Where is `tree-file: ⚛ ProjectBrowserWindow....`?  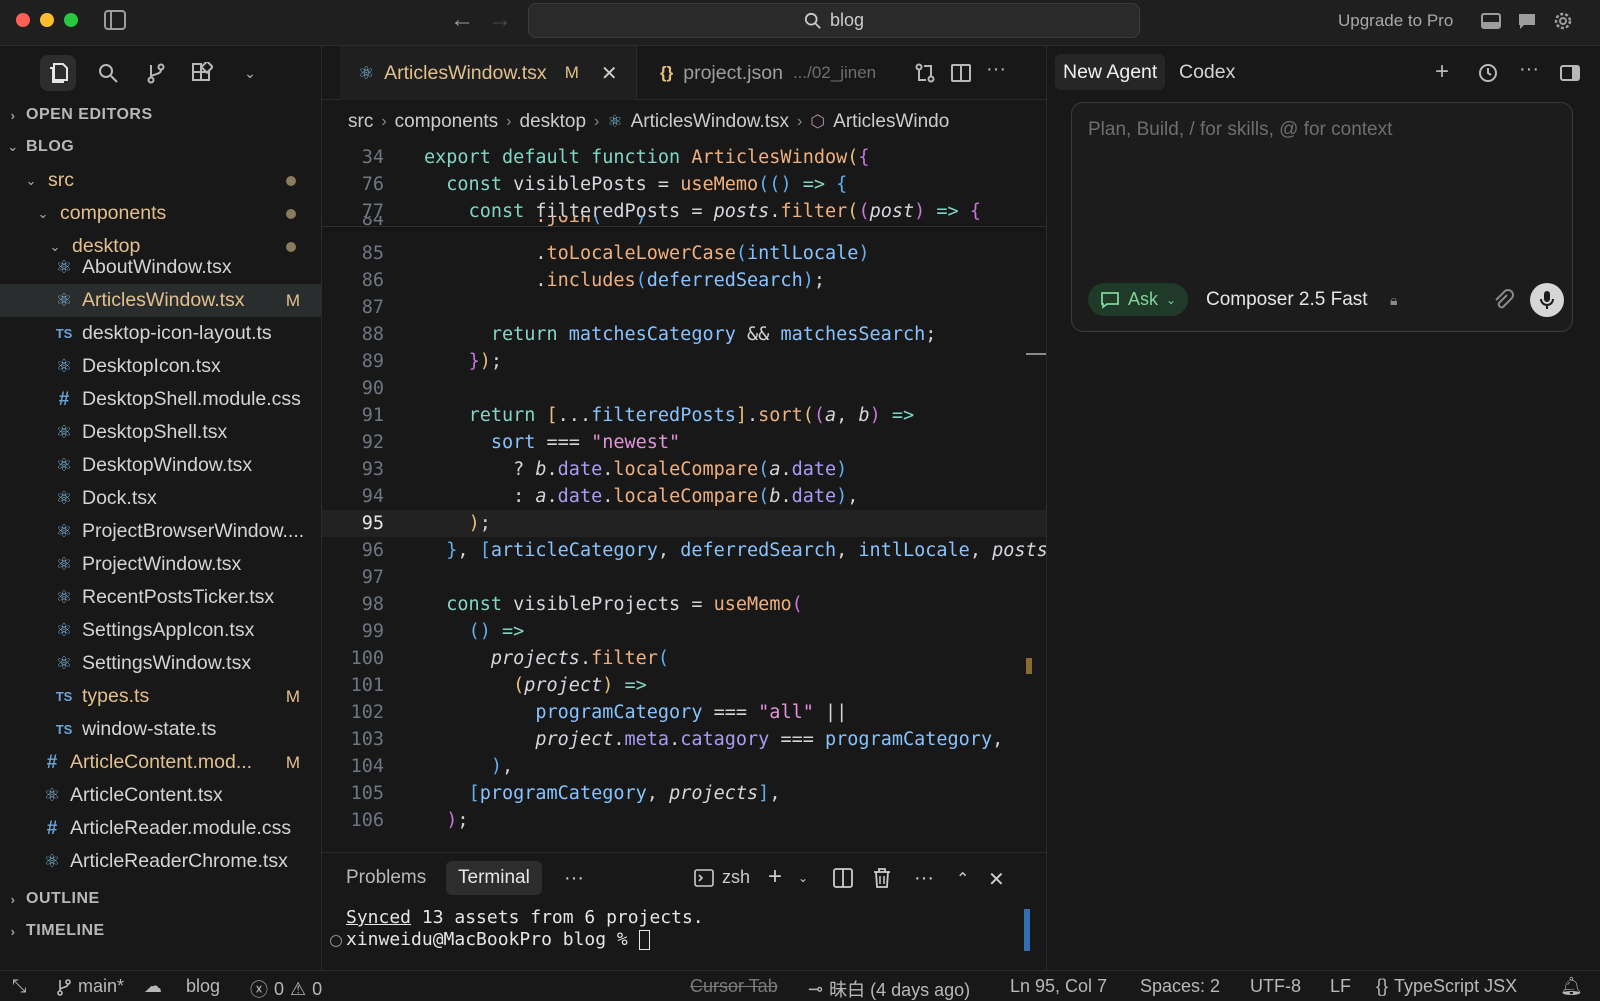 tree-file: ⚛ ProjectBrowserWindow.... is located at coordinates (161, 531).